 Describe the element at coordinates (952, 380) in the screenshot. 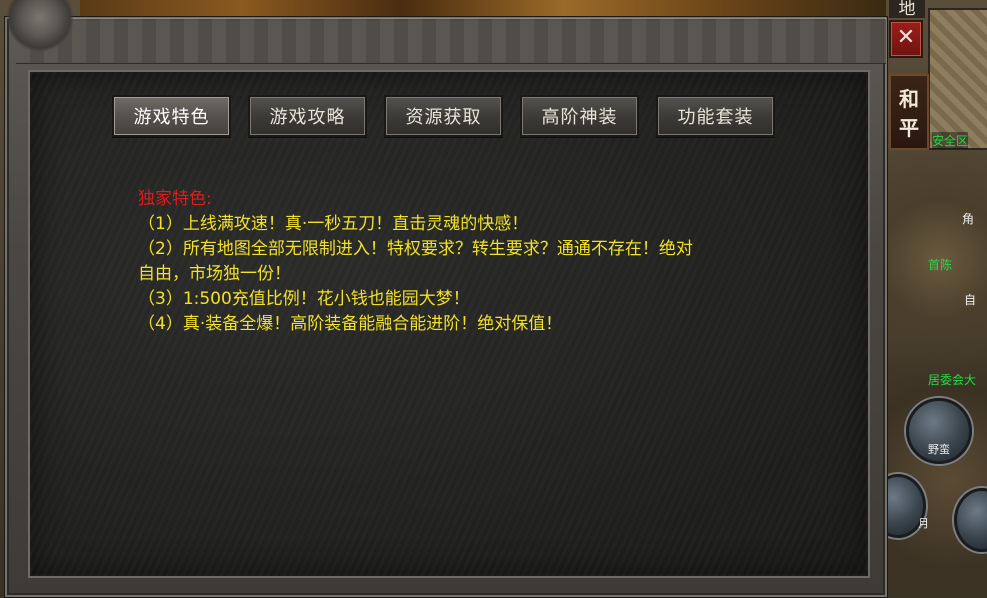

I see `npc-label: 居委会大` at that location.